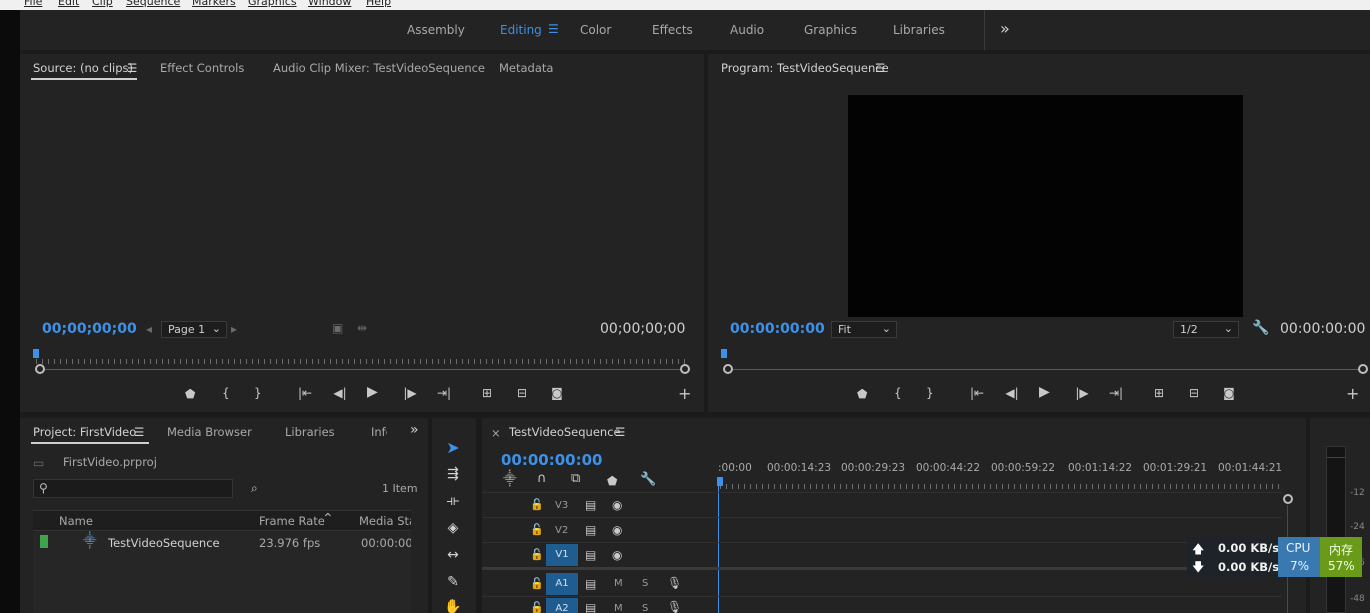 The height and width of the screenshot is (613, 1370). What do you see at coordinates (40, 369) in the screenshot?
I see `zoom-handle-left` at bounding box center [40, 369].